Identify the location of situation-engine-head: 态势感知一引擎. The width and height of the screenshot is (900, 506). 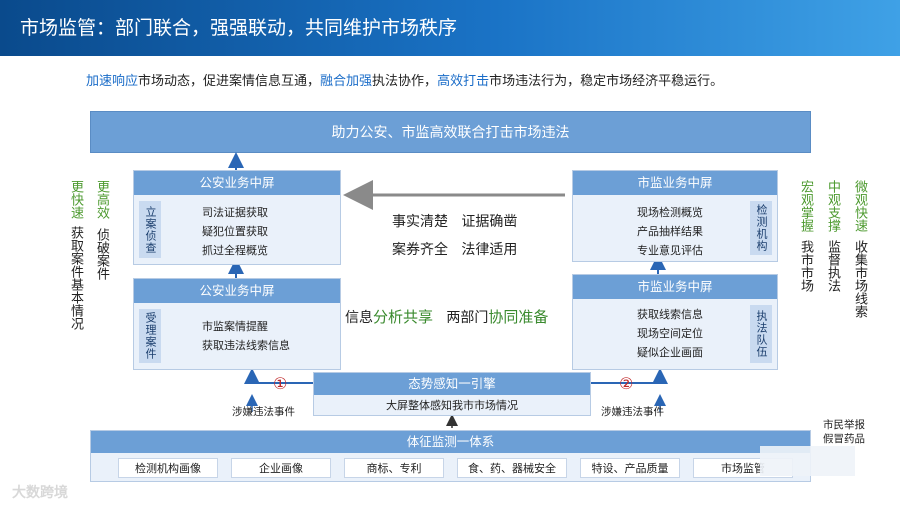
(452, 384).